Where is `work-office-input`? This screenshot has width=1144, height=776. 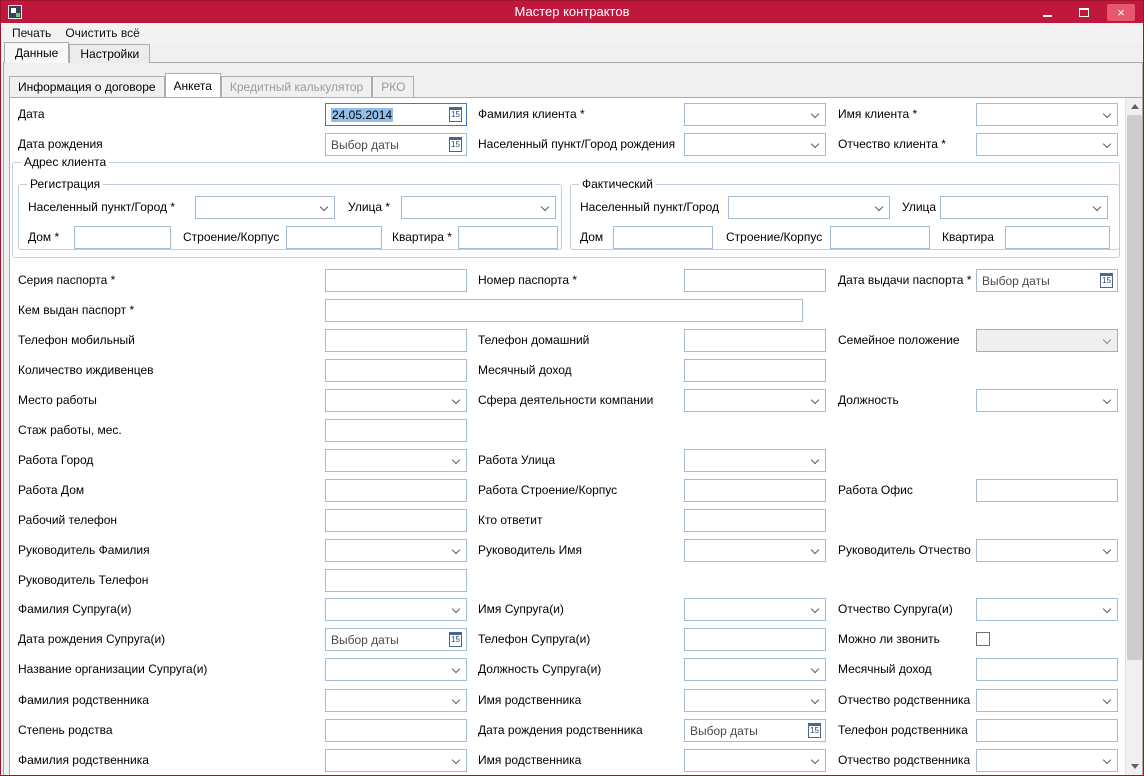 work-office-input is located at coordinates (1047, 490).